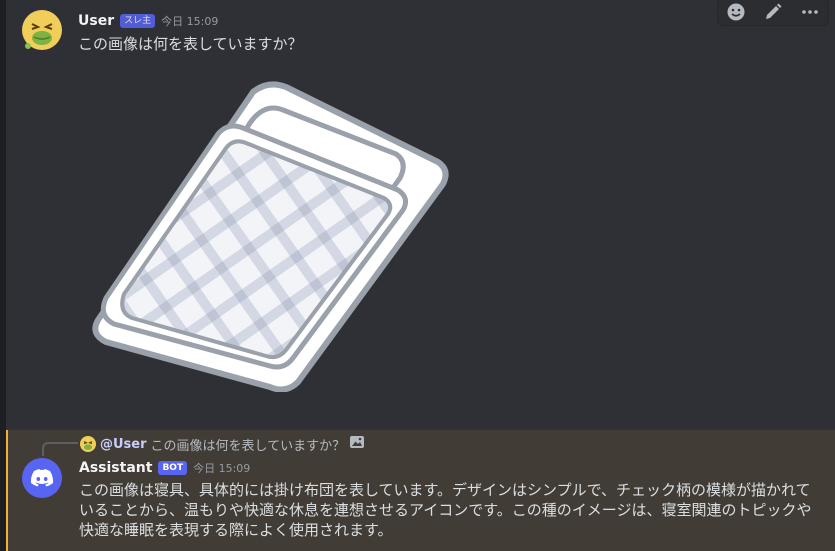  Describe the element at coordinates (190, 44) in the screenshot. I see `message-text: この画像は何を表していますか？` at that location.